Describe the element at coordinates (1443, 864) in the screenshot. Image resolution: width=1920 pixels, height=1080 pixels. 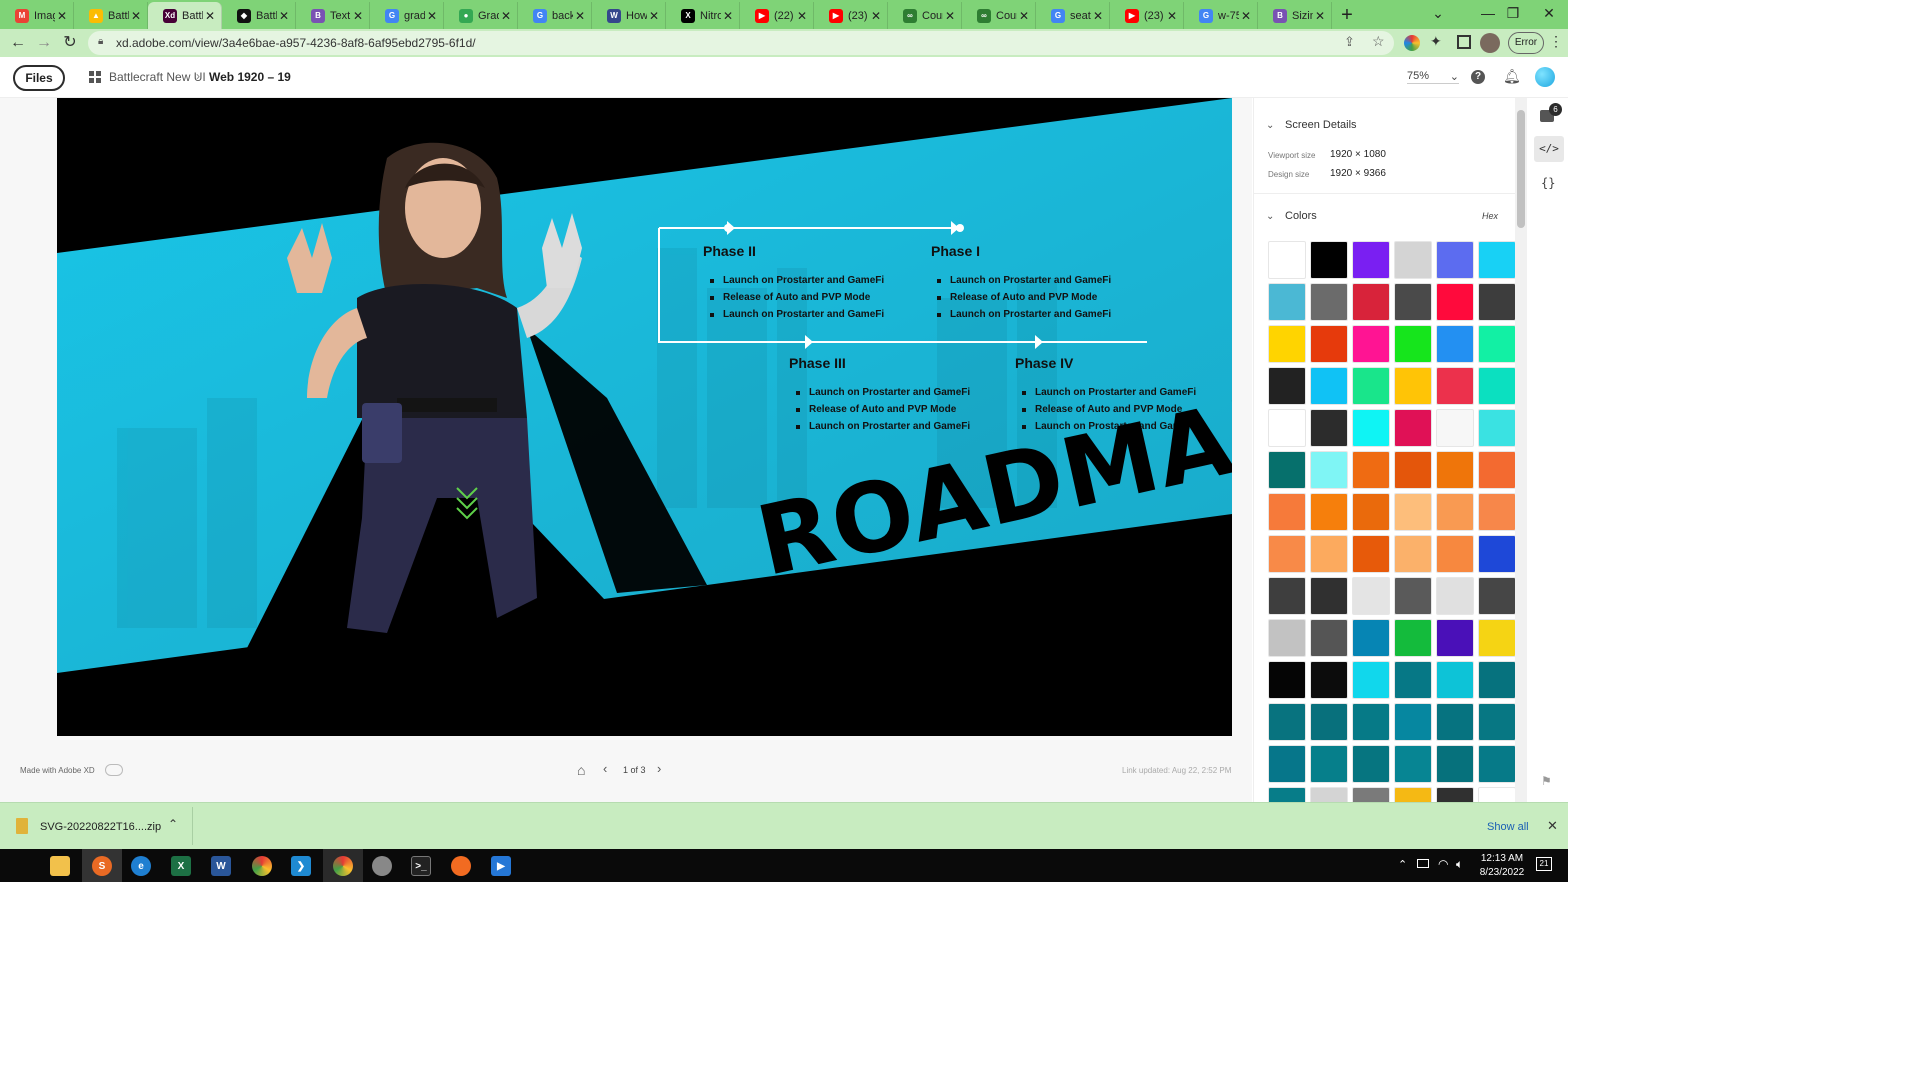
I see `wifi-icon: ◠` at that location.